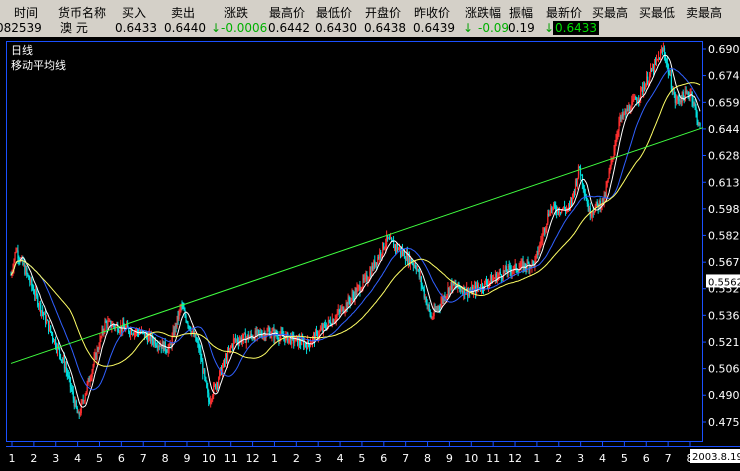 Image resolution: width=740 pixels, height=471 pixels. I want to click on indicator-label: 移动平均线, so click(38, 65).